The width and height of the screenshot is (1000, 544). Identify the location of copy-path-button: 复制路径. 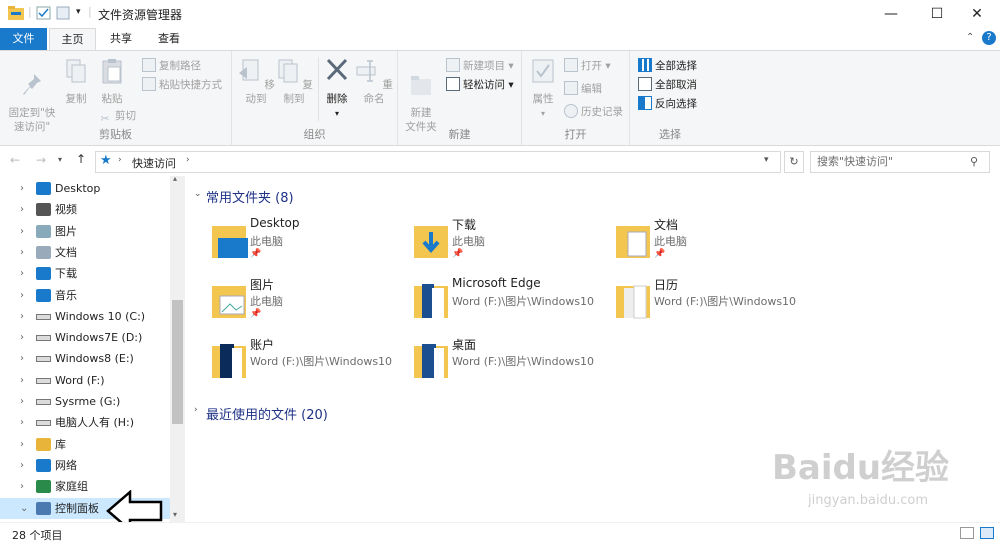
(171, 66).